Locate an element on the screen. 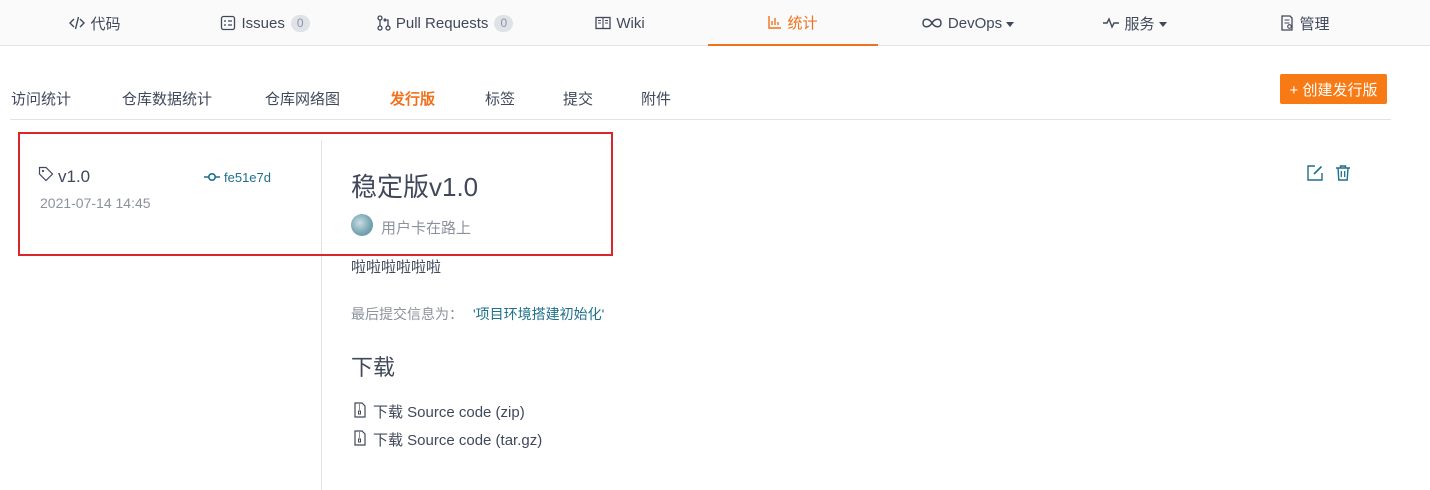 This screenshot has width=1430, height=490. last-commit-info: 最后提交信息为： '项目环境搭建初始化' is located at coordinates (477, 314).